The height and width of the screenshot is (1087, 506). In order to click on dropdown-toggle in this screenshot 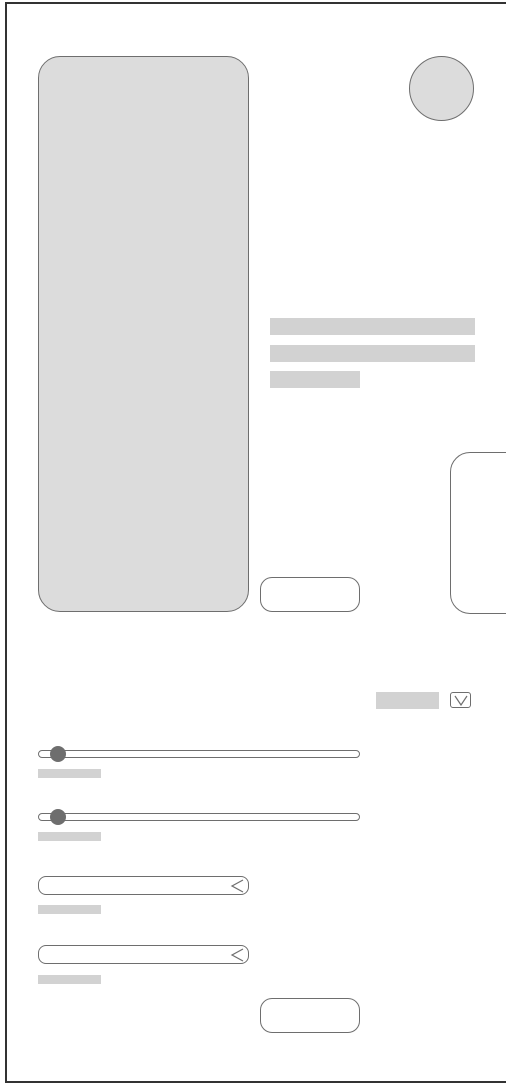, I will do `click(460, 700)`.